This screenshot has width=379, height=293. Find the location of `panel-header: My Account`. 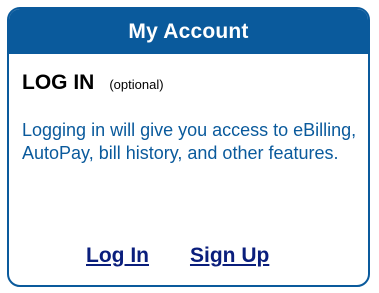

panel-header: My Account is located at coordinates (188, 31).